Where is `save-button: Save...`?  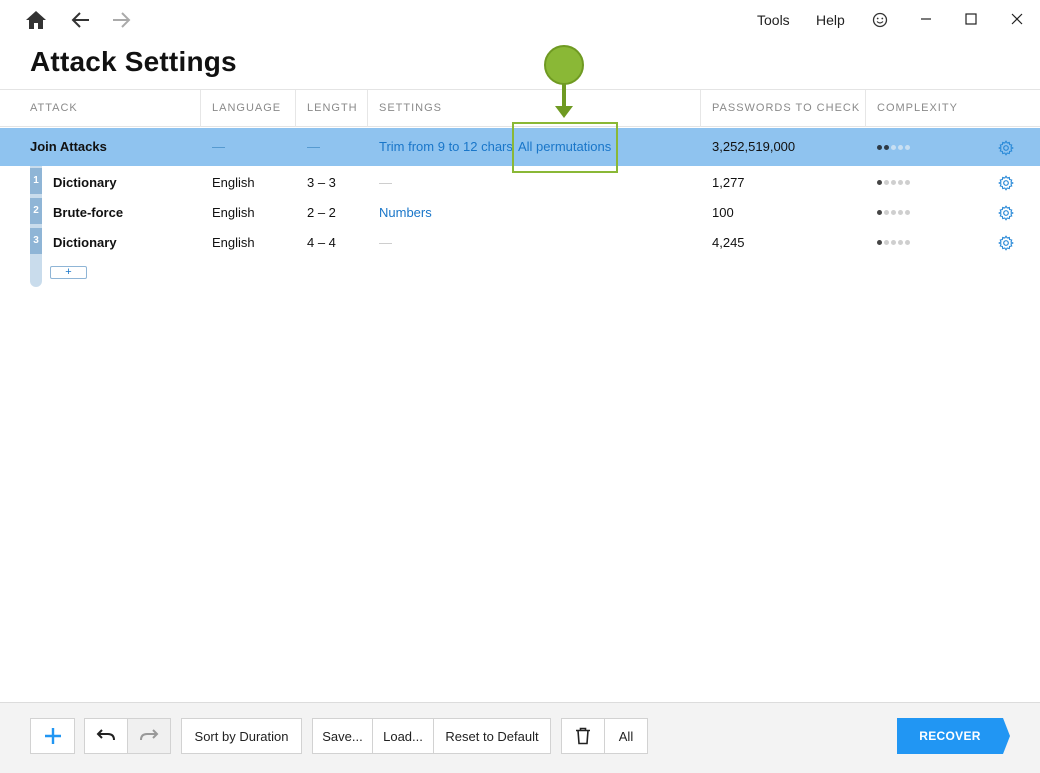
save-button: Save... is located at coordinates (342, 736).